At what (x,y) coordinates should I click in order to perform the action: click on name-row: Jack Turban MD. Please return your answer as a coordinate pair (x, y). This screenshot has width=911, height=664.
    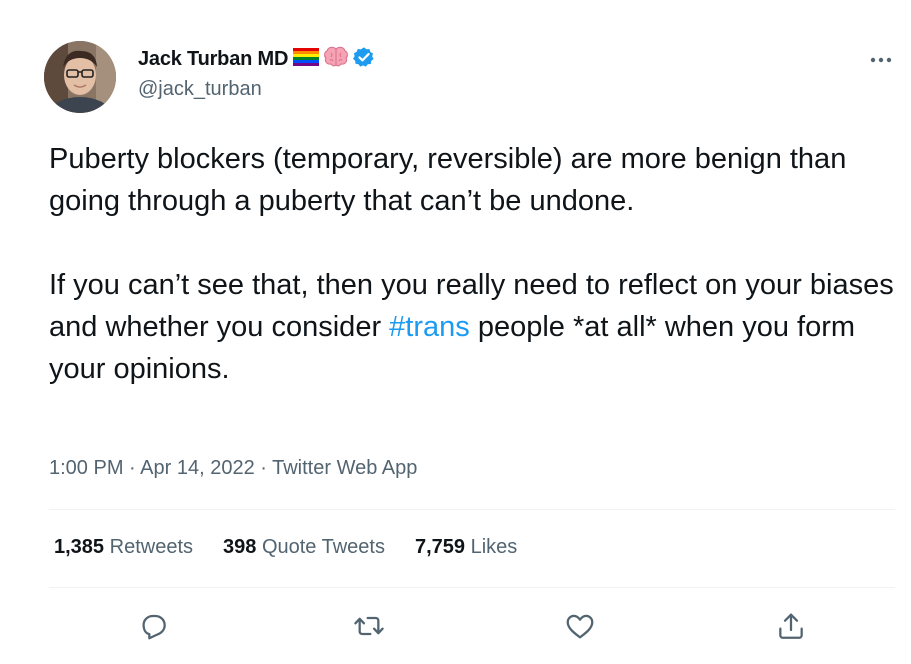
    Looking at the image, I should click on (256, 59).